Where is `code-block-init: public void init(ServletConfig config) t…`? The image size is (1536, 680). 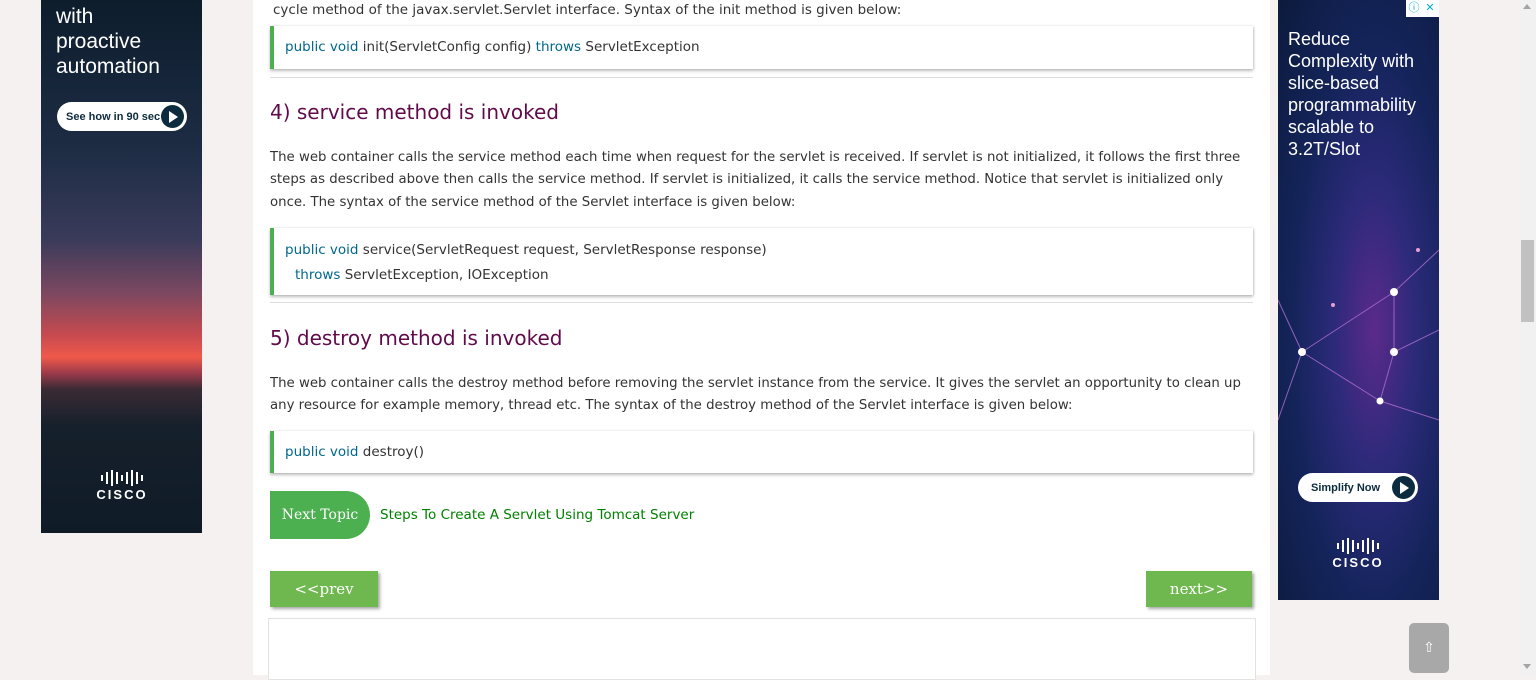 code-block-init: public void init(ServletConfig config) t… is located at coordinates (761, 47).